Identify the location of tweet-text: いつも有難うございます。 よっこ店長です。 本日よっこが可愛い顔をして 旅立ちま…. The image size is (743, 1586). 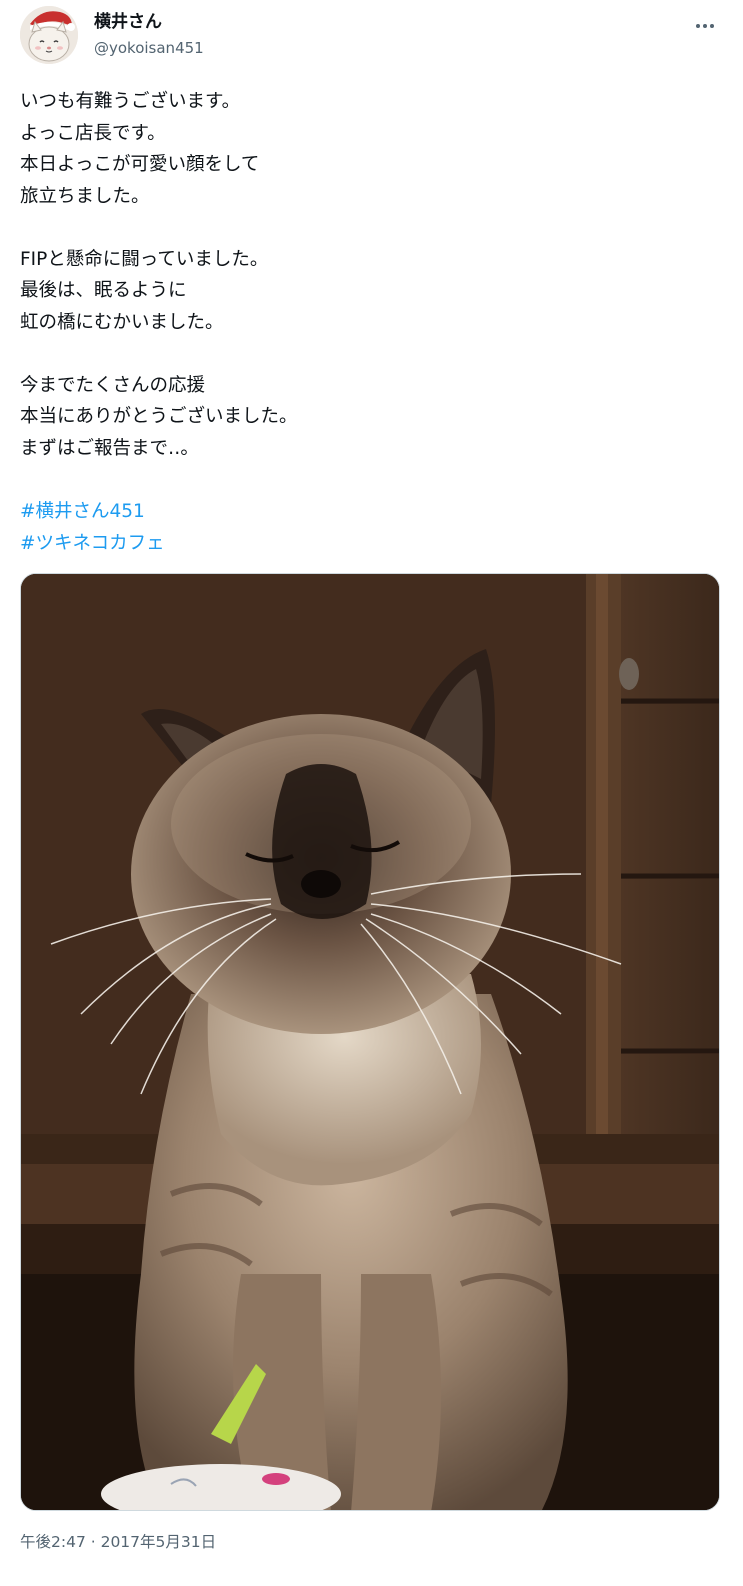
(159, 275).